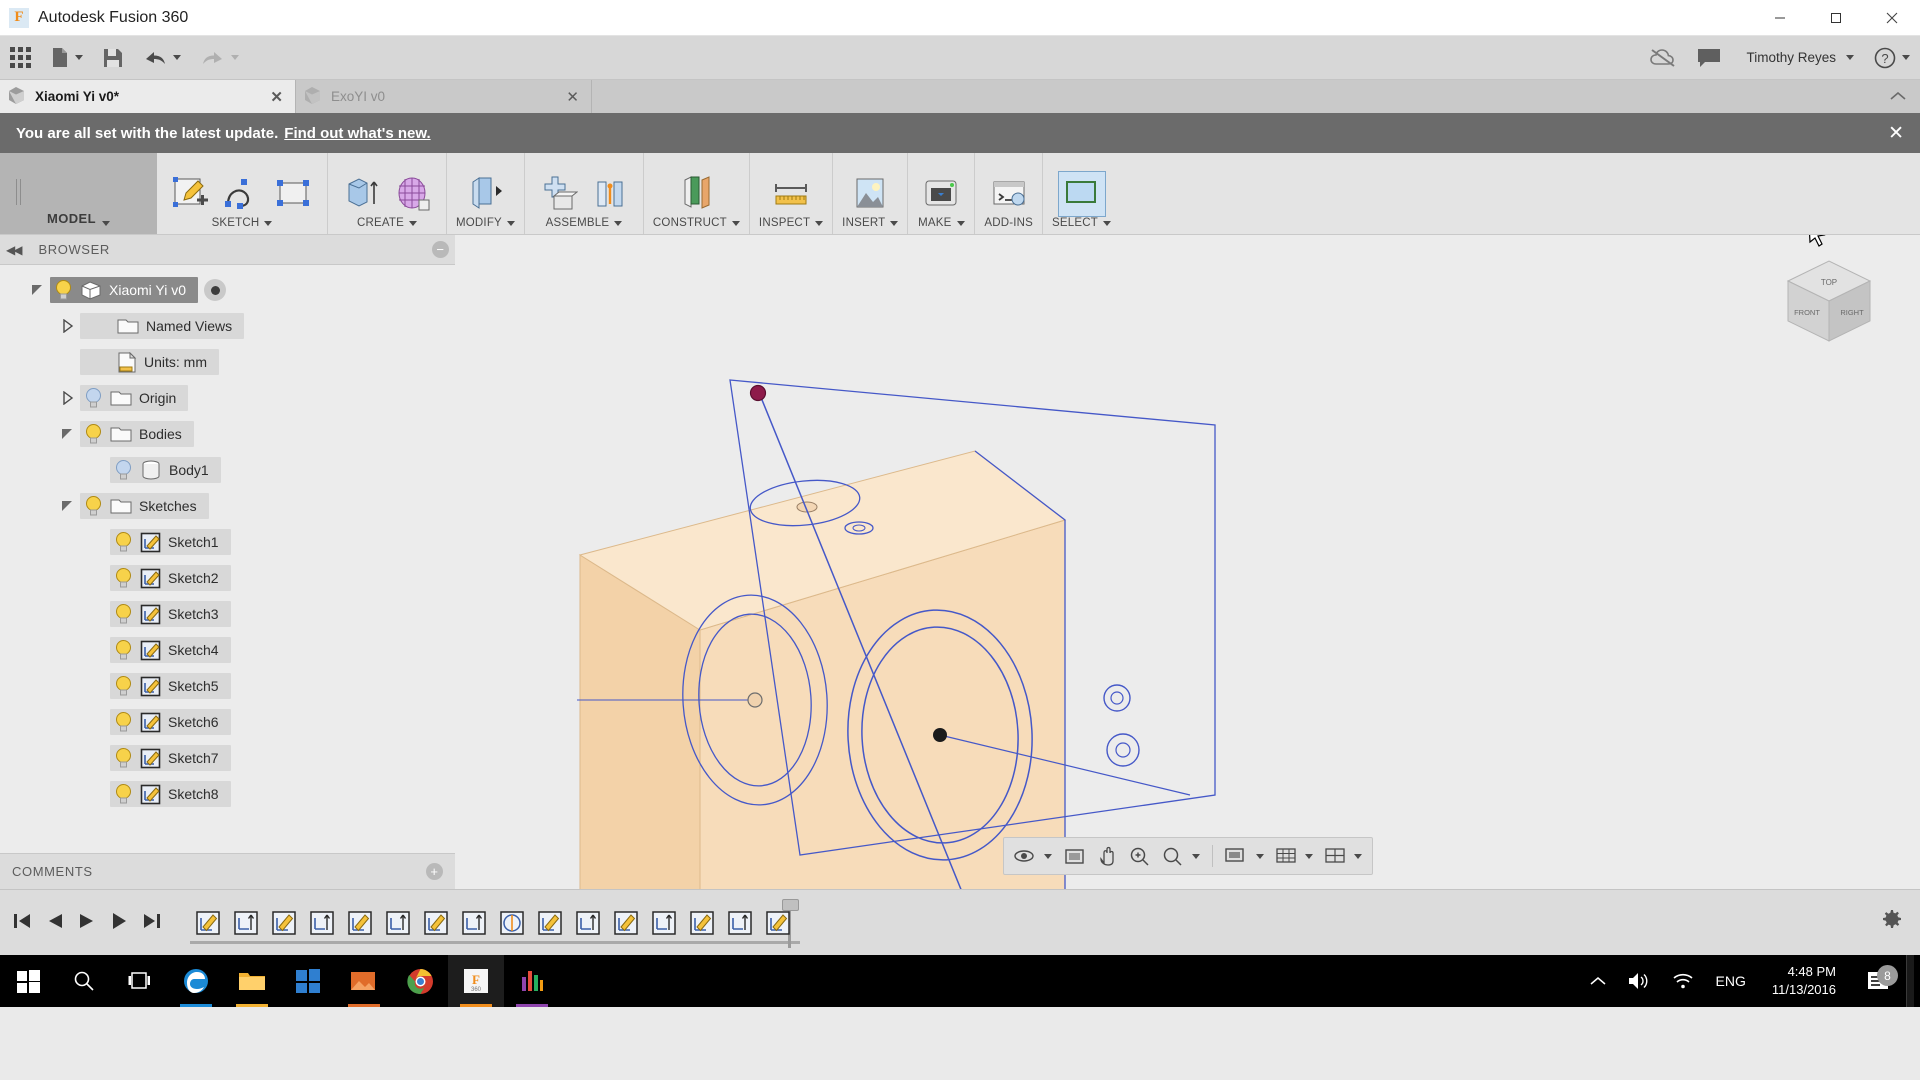 This screenshot has width=1920, height=1080. Describe the element at coordinates (1892, 18) in the screenshot. I see `close-button` at that location.